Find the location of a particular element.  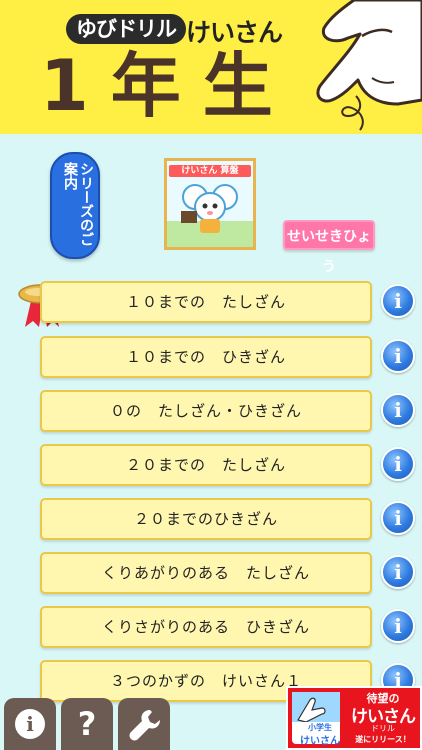

help-button: ? is located at coordinates (87, 724).